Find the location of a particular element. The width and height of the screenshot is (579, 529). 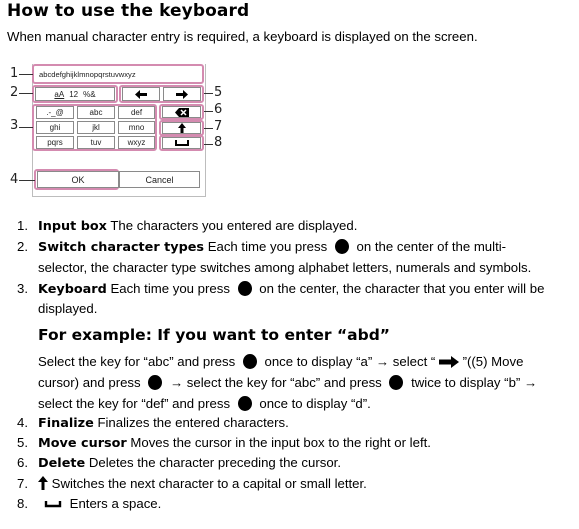

key-jkl: jkl is located at coordinates (96, 127).